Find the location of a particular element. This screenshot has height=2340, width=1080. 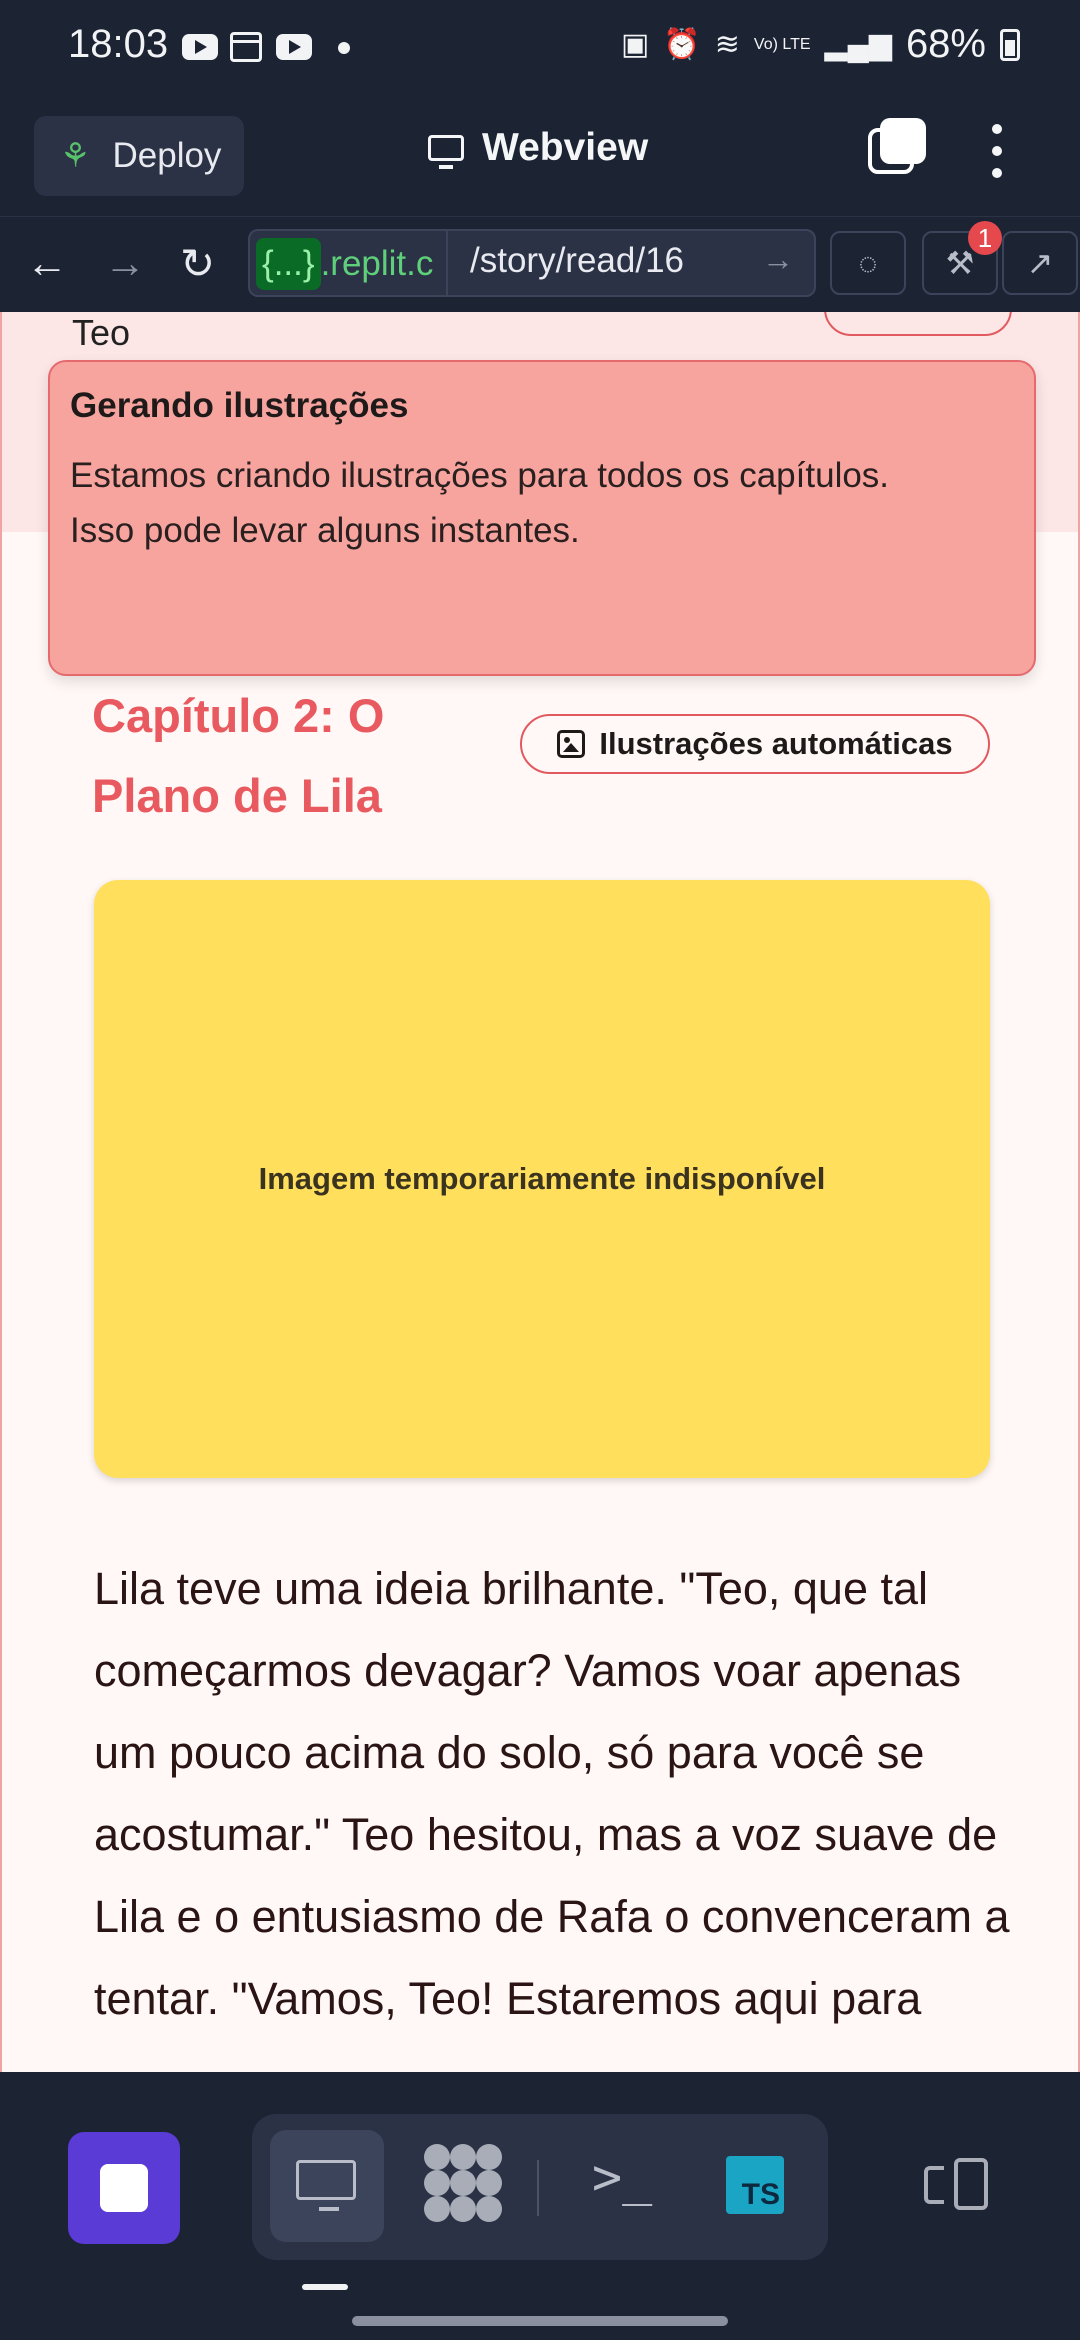

tab-webview is located at coordinates (327, 2186).